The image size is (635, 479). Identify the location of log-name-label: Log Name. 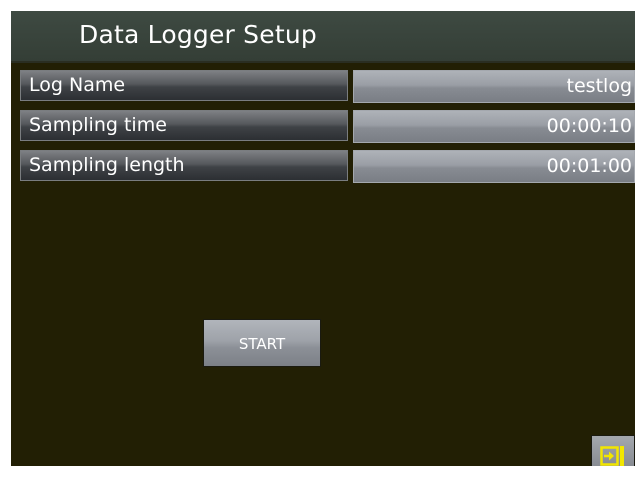
(184, 85).